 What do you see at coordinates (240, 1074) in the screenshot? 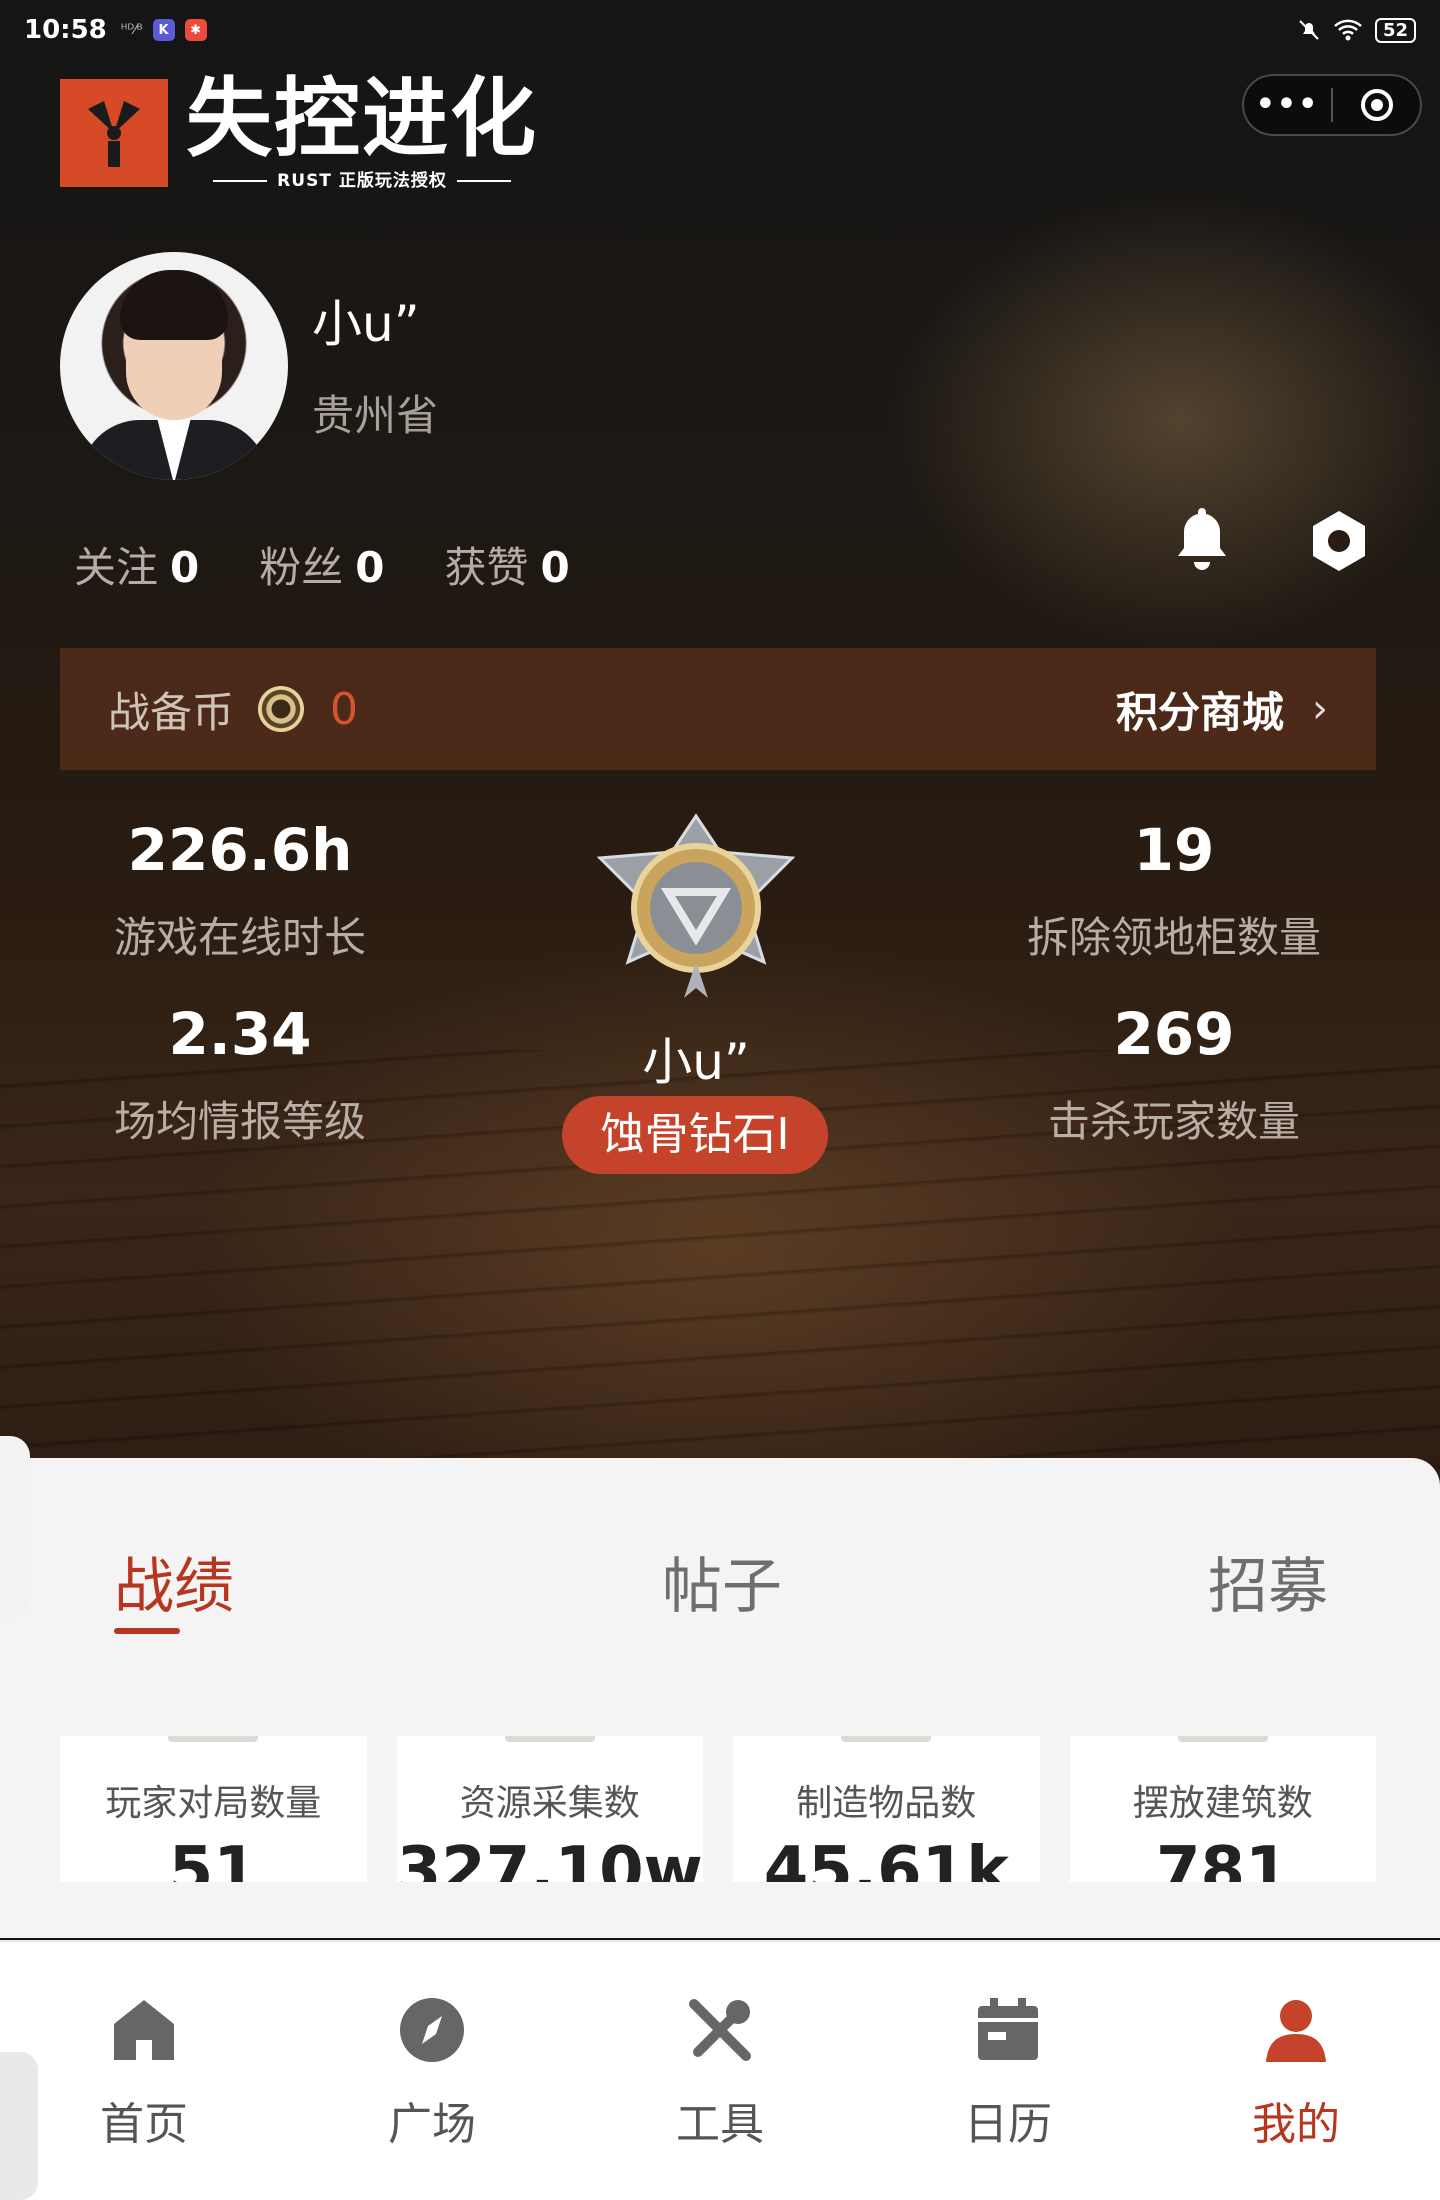
I see `stat-intel-level: 2.34 场均情报等级` at bounding box center [240, 1074].